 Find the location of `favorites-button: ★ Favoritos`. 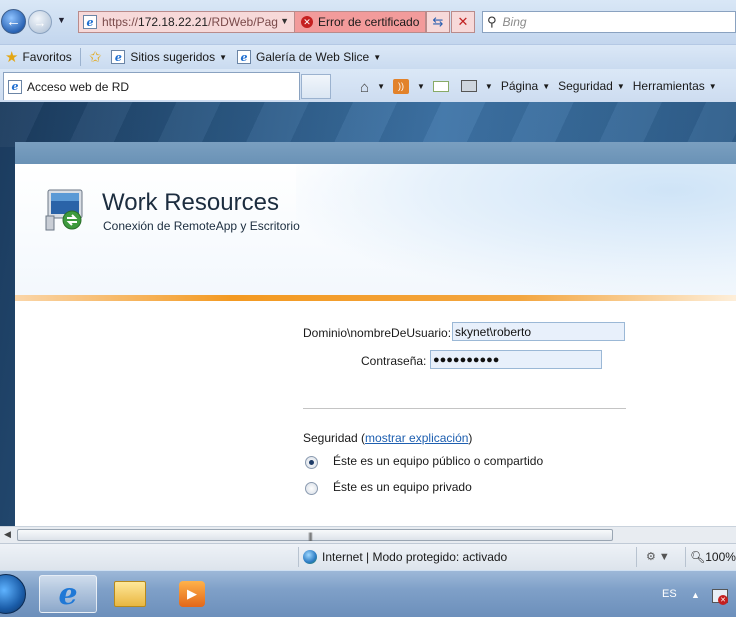

favorites-button: ★ Favoritos is located at coordinates (38, 57).